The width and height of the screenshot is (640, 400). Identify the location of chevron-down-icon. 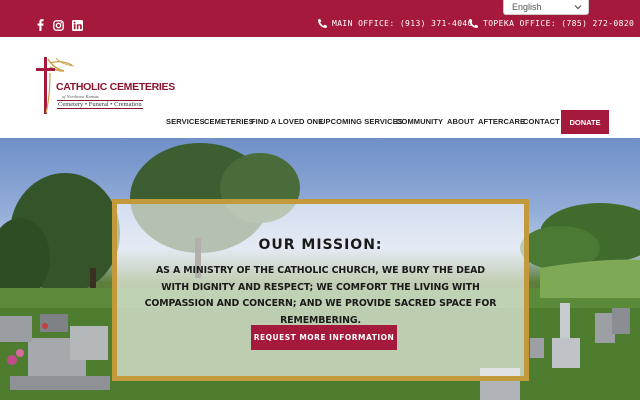
(578, 7).